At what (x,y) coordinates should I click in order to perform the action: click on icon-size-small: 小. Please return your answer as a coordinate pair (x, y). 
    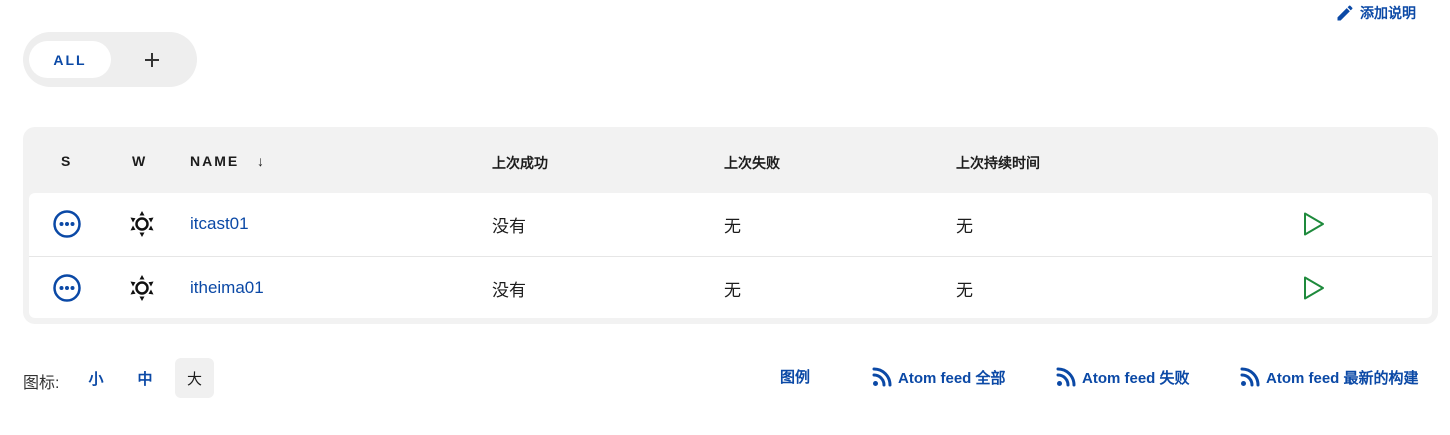
    Looking at the image, I should click on (96, 378).